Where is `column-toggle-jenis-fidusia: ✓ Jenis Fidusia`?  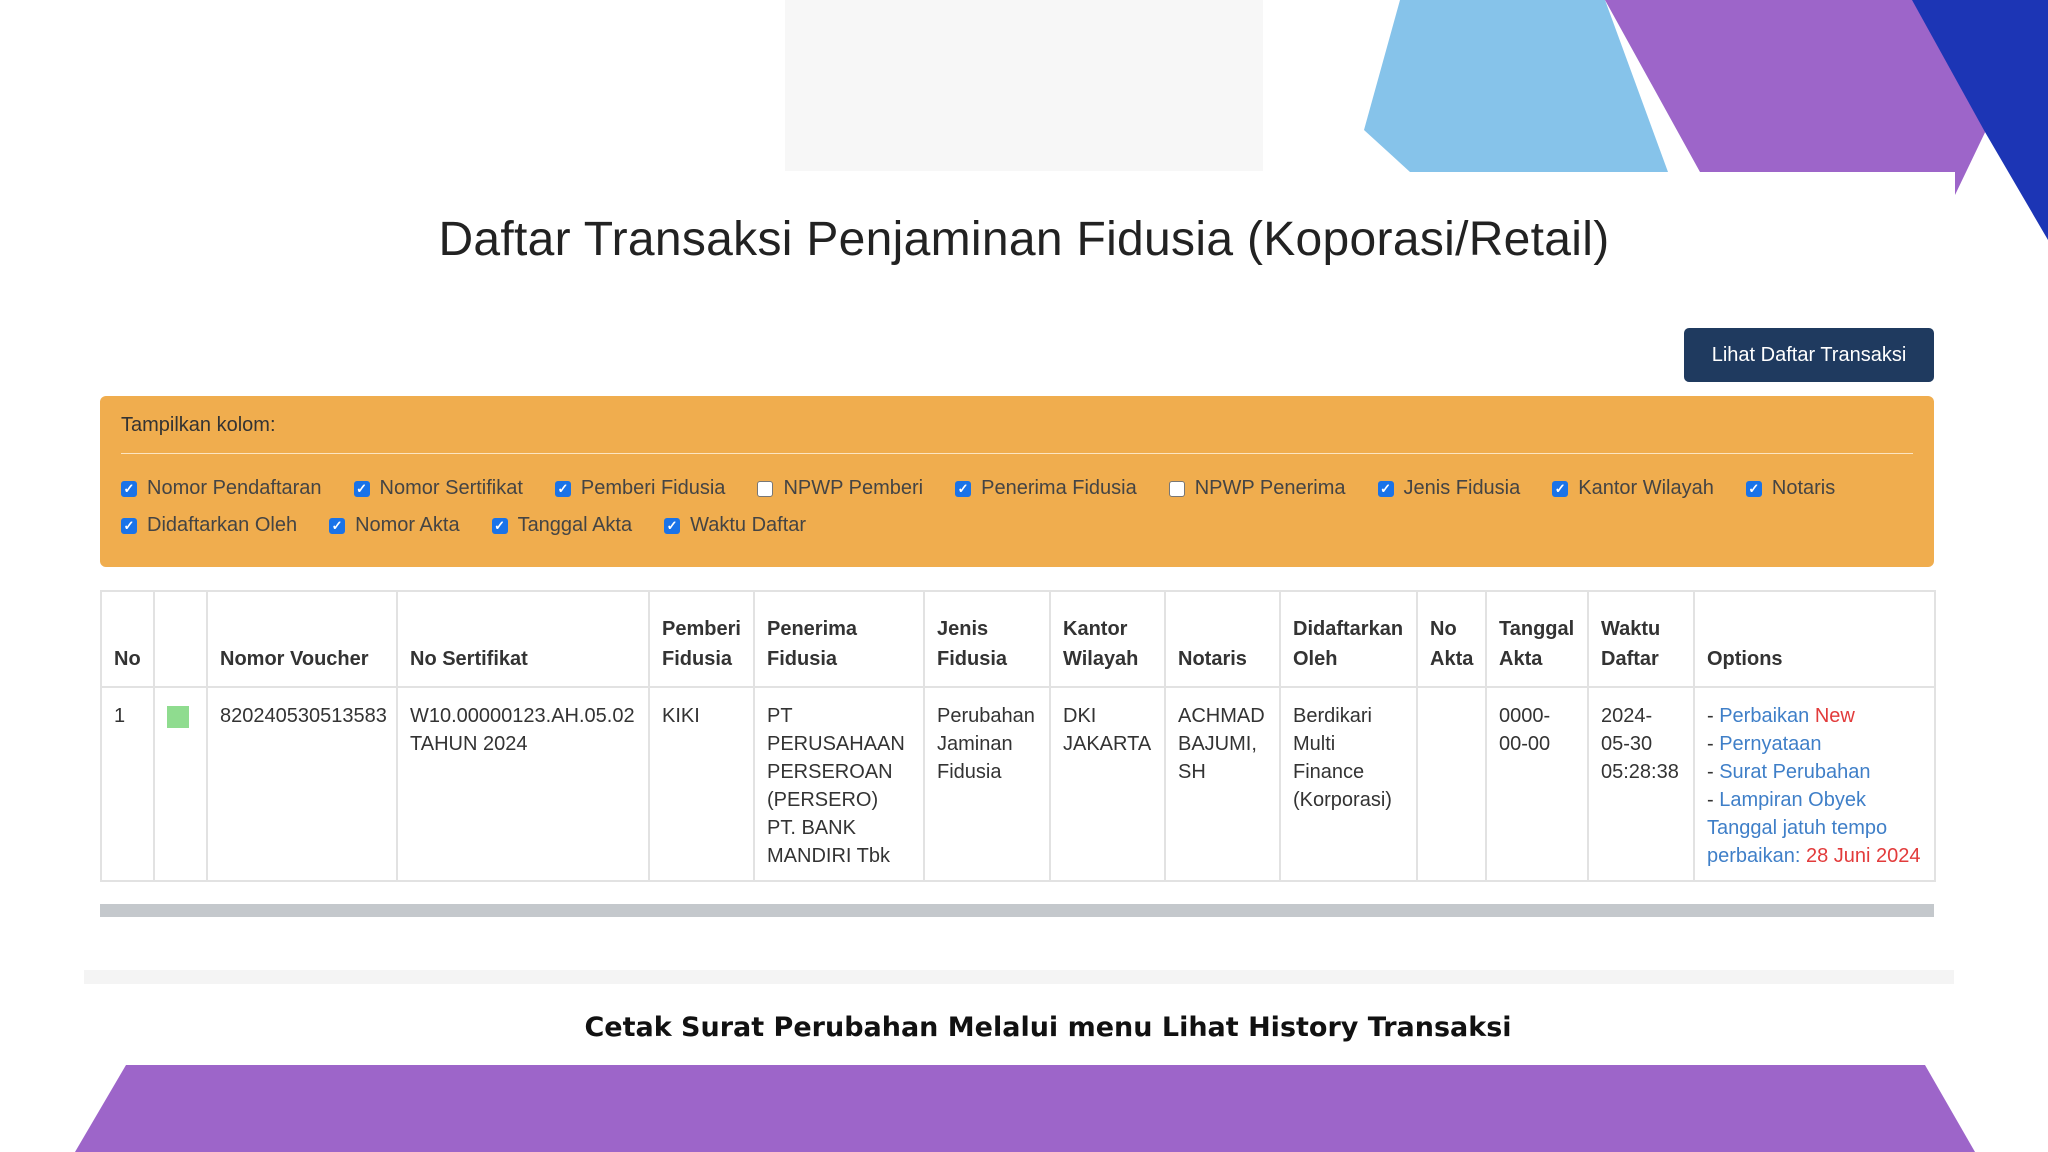 column-toggle-jenis-fidusia: ✓ Jenis Fidusia is located at coordinates (1449, 488).